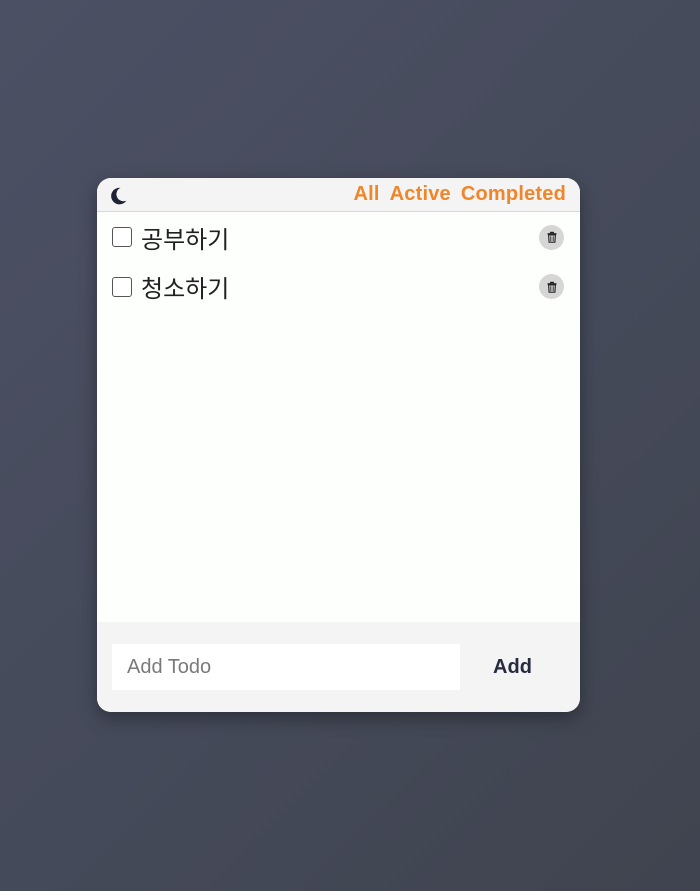 The image size is (700, 891). What do you see at coordinates (459, 194) in the screenshot?
I see `filter-nav: All Active Completed` at bounding box center [459, 194].